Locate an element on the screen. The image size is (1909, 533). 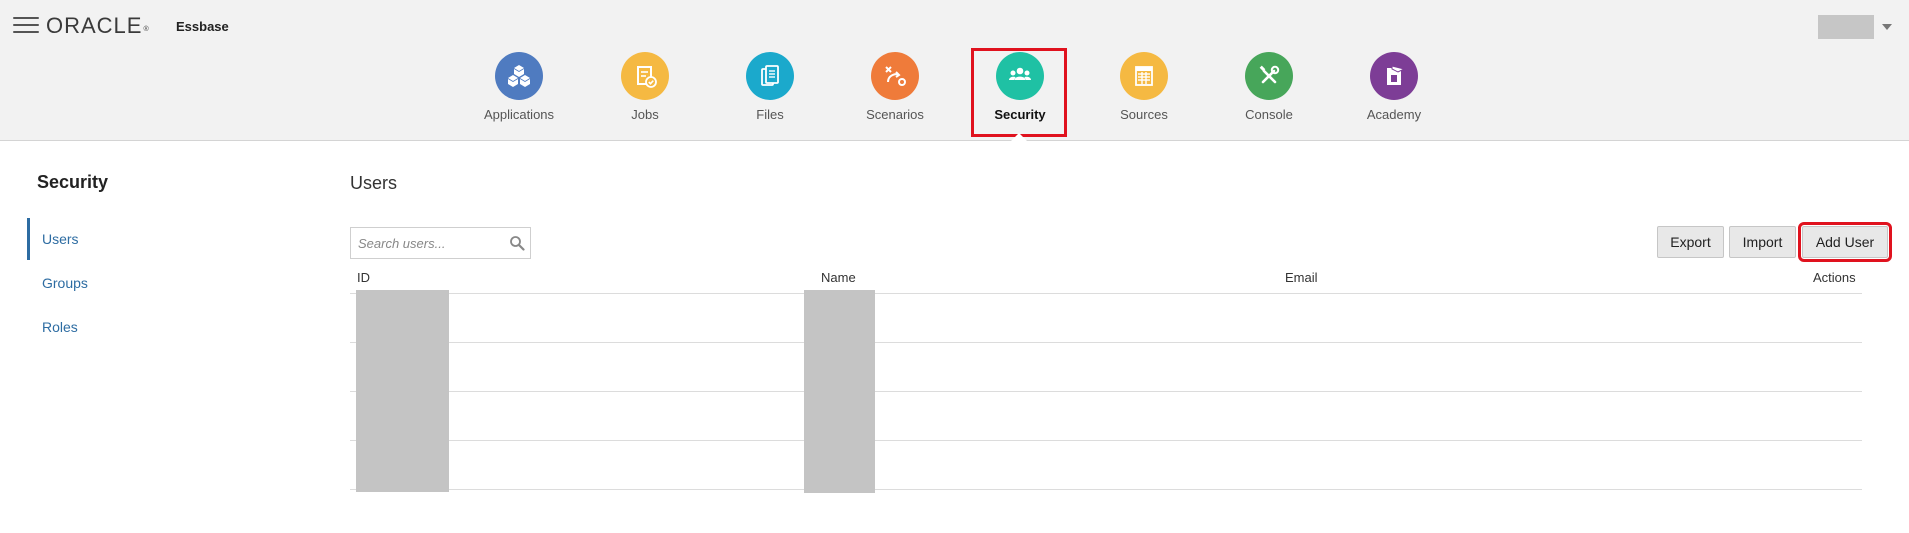
logo-text: ORACLE is located at coordinates (94, 25).